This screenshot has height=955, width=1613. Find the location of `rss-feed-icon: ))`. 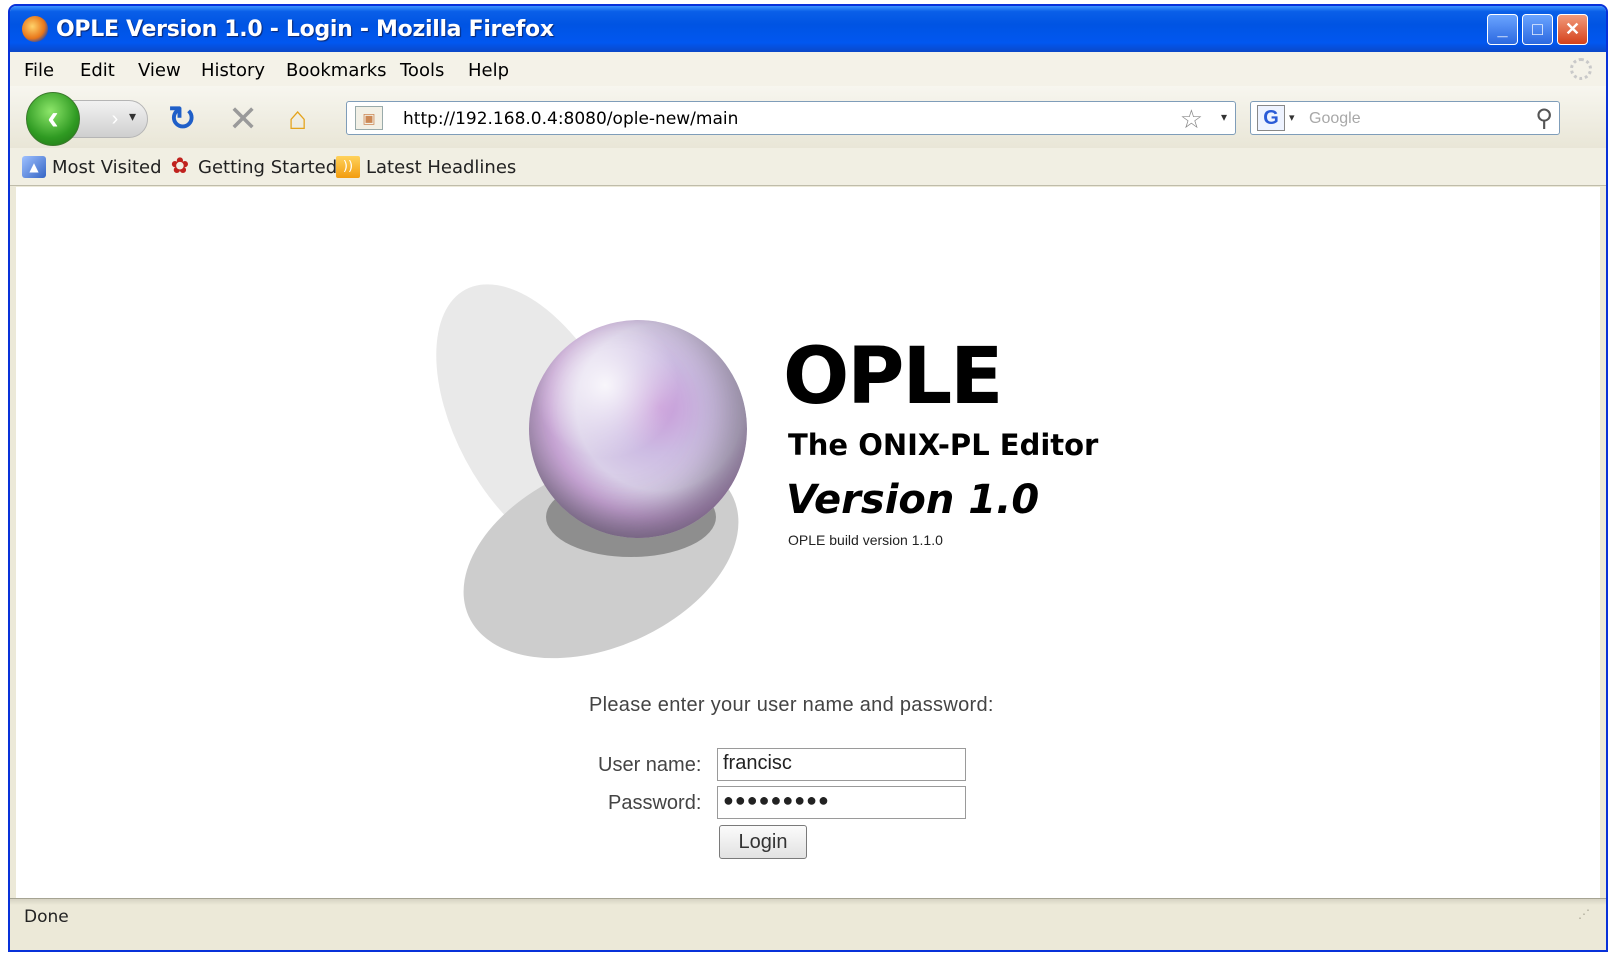

rss-feed-icon: )) is located at coordinates (348, 167).